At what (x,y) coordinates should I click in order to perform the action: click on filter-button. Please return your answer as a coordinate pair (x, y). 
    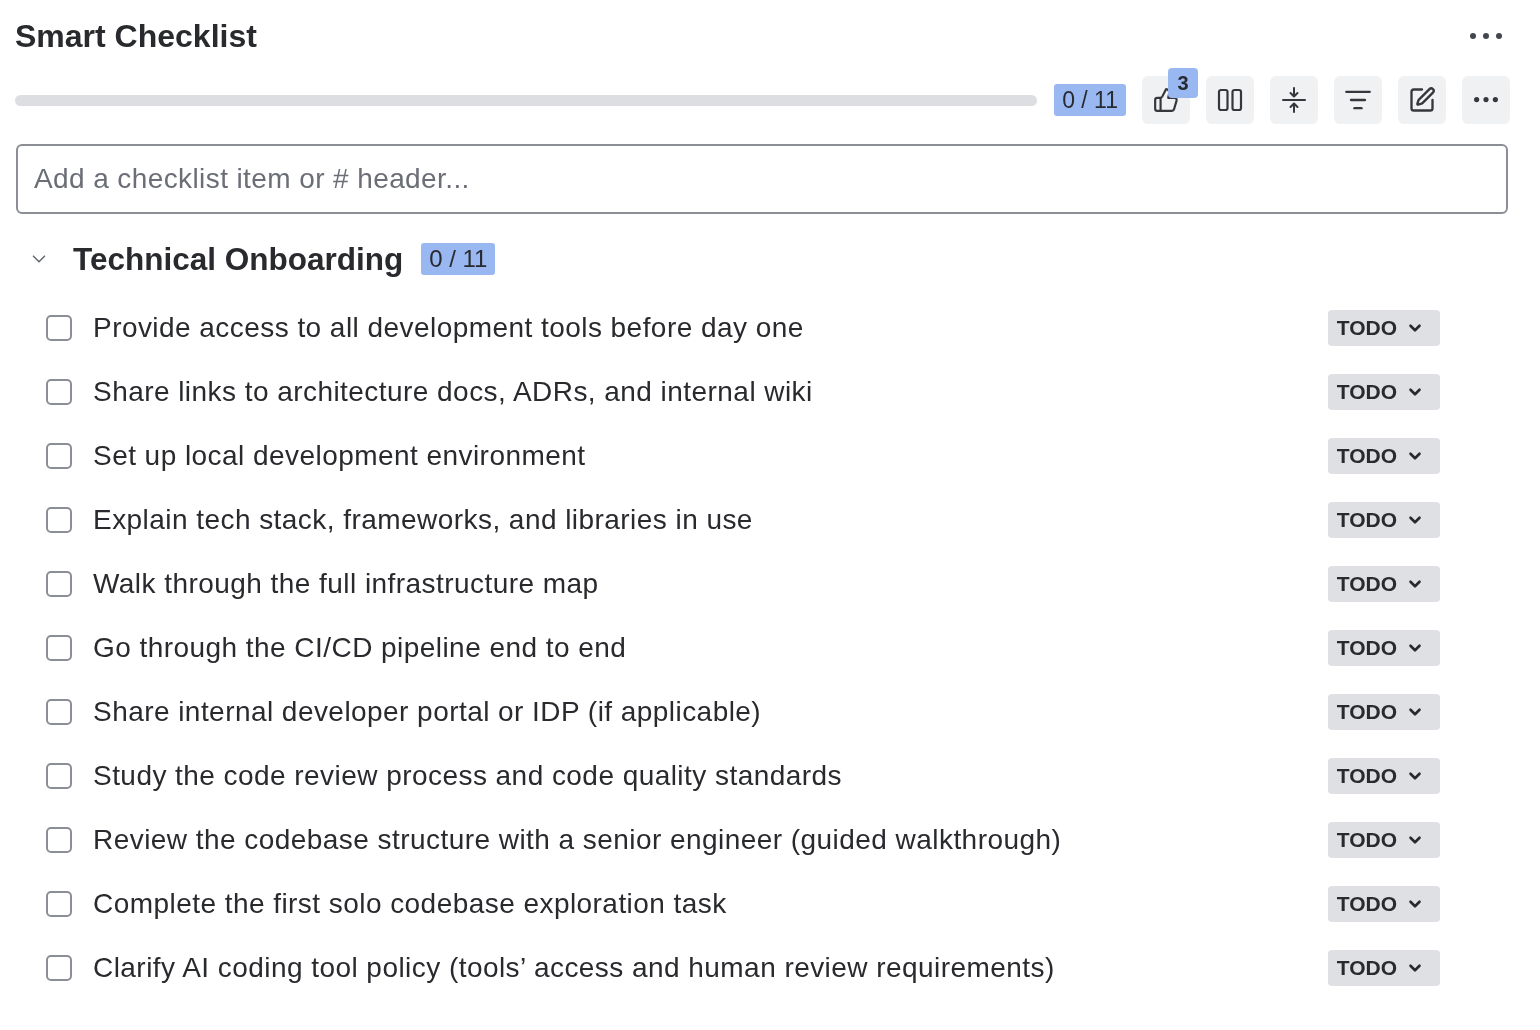
    Looking at the image, I should click on (1358, 100).